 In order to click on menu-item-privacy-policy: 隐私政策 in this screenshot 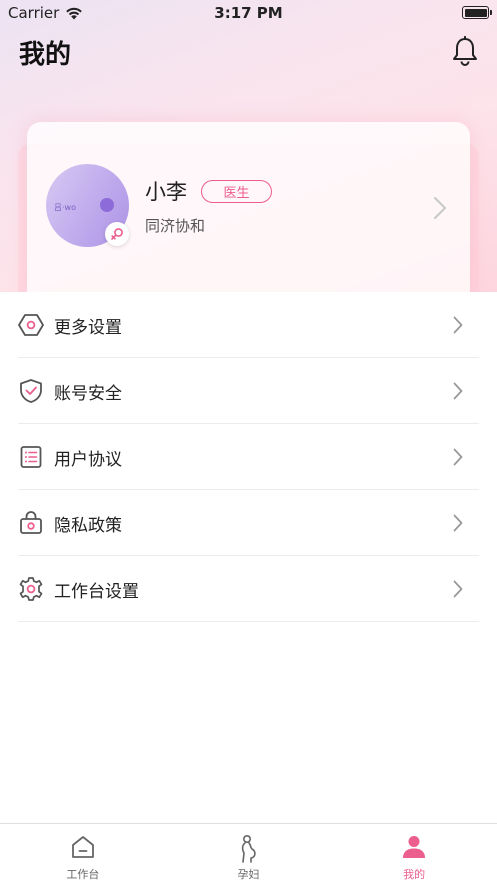, I will do `click(248, 523)`.